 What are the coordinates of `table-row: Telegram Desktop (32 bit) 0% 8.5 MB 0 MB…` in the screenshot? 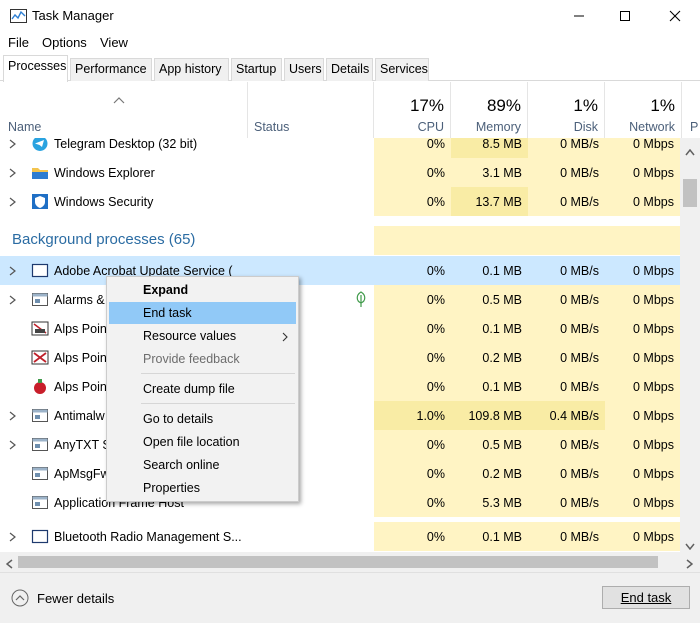 It's located at (340, 148).